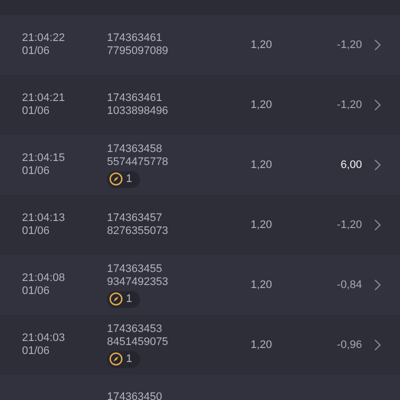  I want to click on id-text: 8276355073, so click(138, 231).